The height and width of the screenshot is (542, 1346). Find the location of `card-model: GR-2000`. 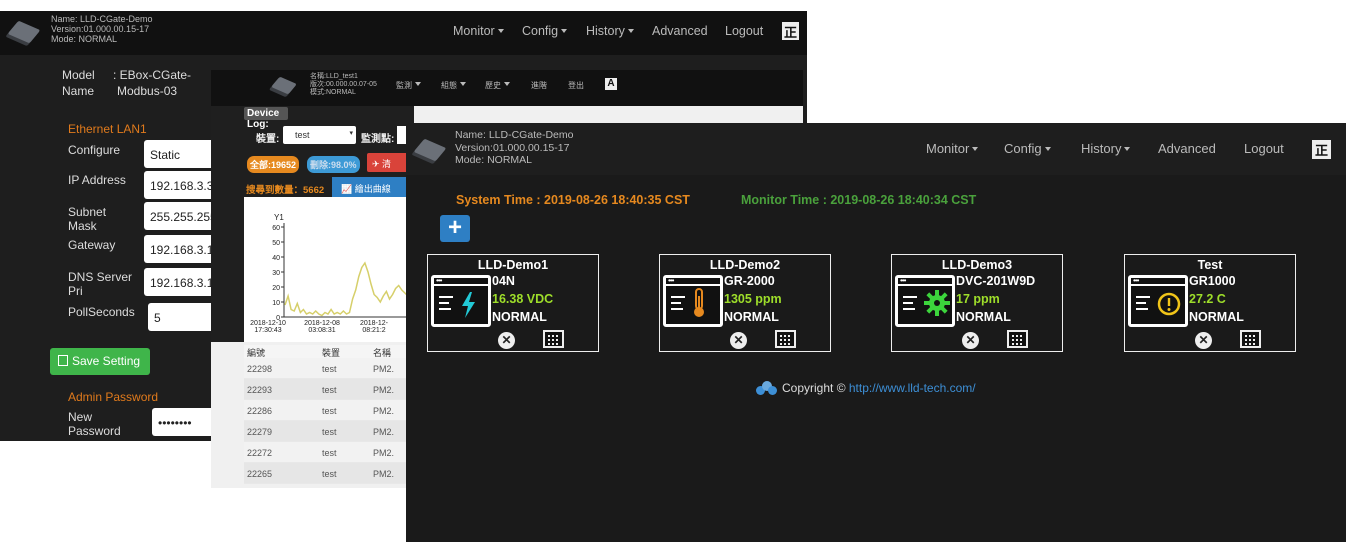

card-model: GR-2000 is located at coordinates (749, 281).